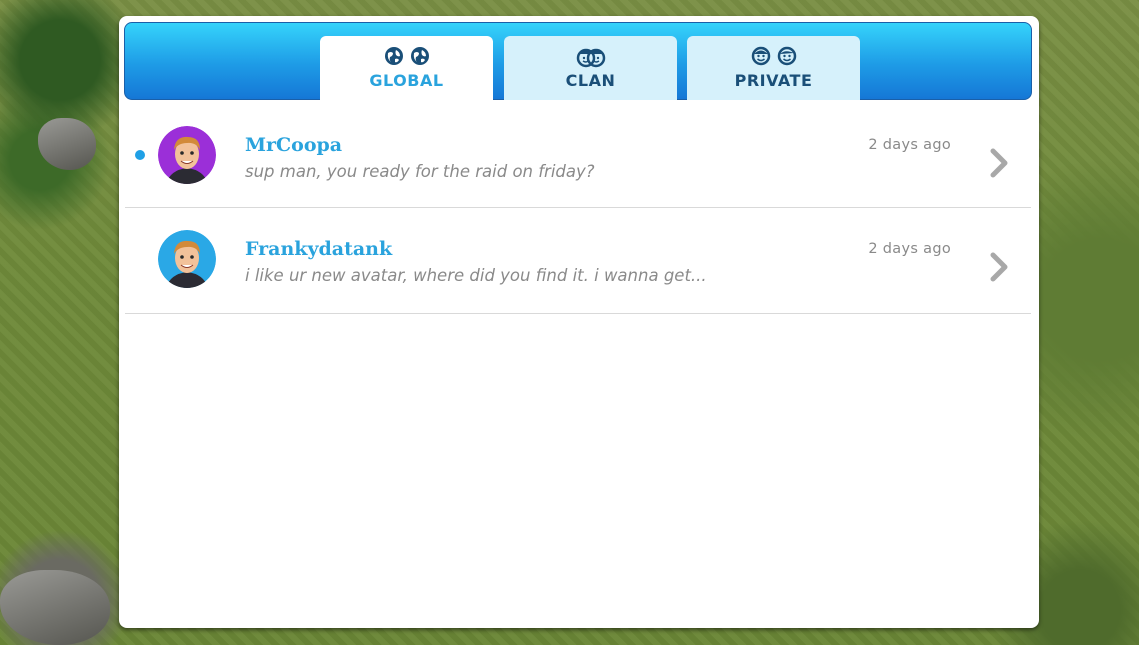 The width and height of the screenshot is (1139, 645). I want to click on tab-private: PRIVATE, so click(773, 68).